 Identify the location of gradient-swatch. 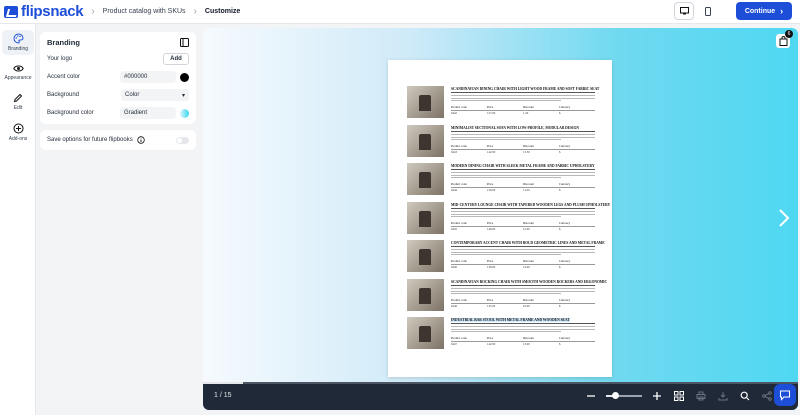
(184, 113).